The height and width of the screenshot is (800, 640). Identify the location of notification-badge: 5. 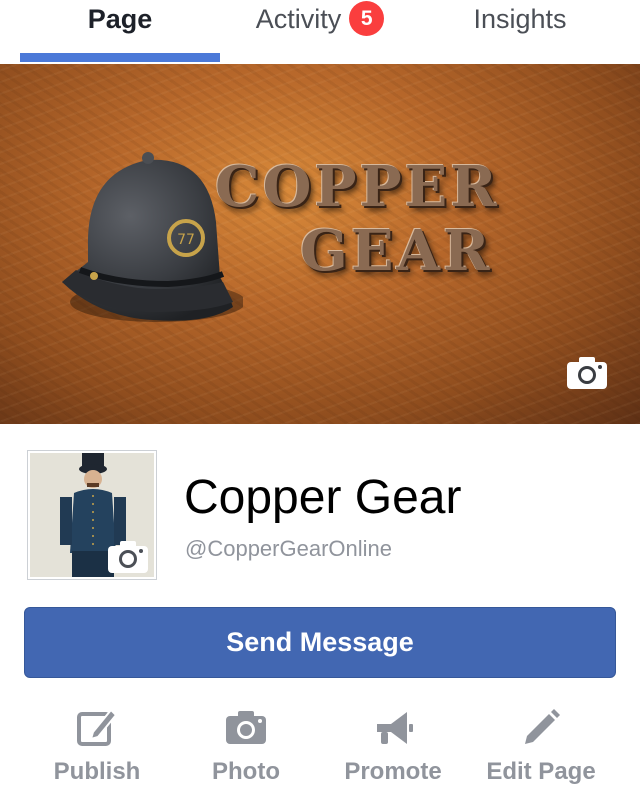
(367, 18).